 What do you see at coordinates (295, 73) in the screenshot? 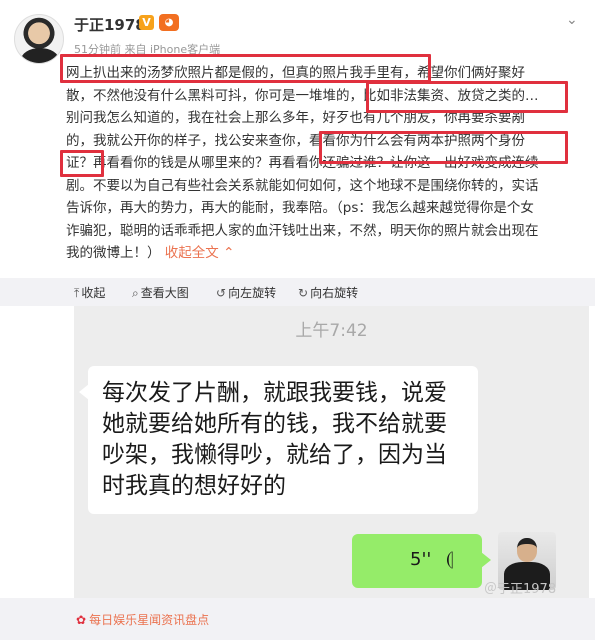
I see `post-line: 网上扒出来的汤梦欣照片都是假的，但真的照片我手里有，希望你们俩好聚好` at bounding box center [295, 73].